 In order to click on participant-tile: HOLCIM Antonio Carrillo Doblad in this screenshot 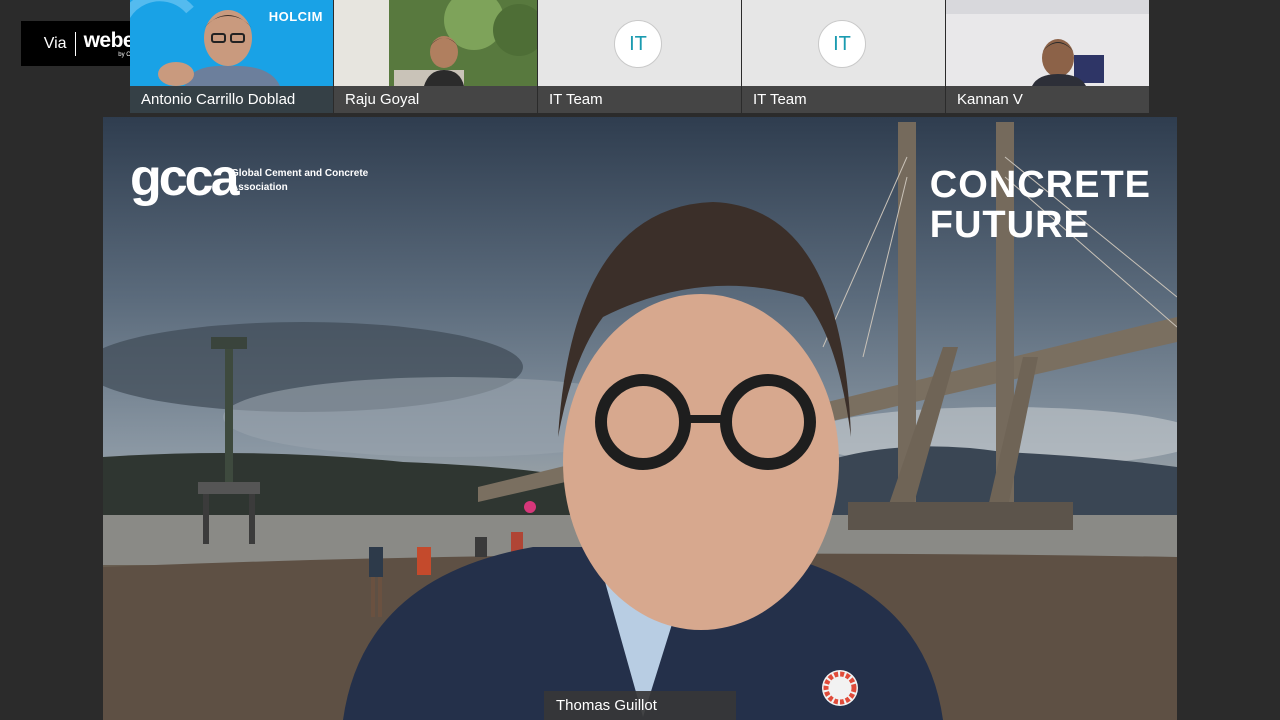, I will do `click(231, 56)`.